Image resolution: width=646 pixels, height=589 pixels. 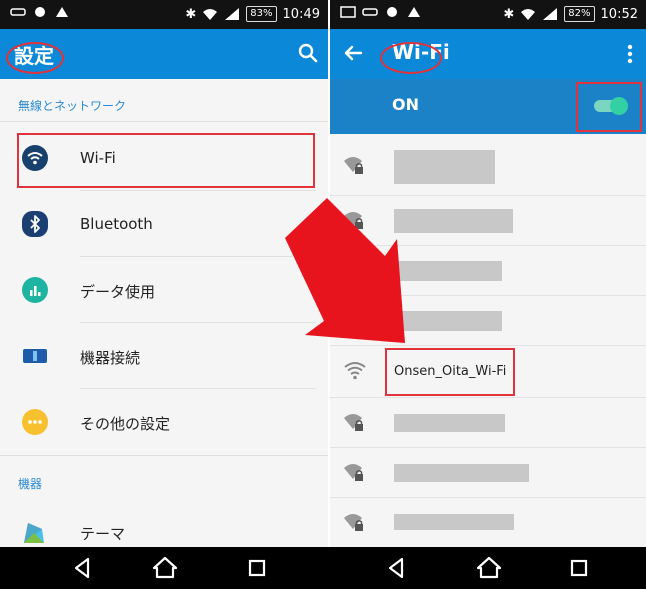 What do you see at coordinates (450, 372) in the screenshot?
I see `highlight-target-network` at bounding box center [450, 372].